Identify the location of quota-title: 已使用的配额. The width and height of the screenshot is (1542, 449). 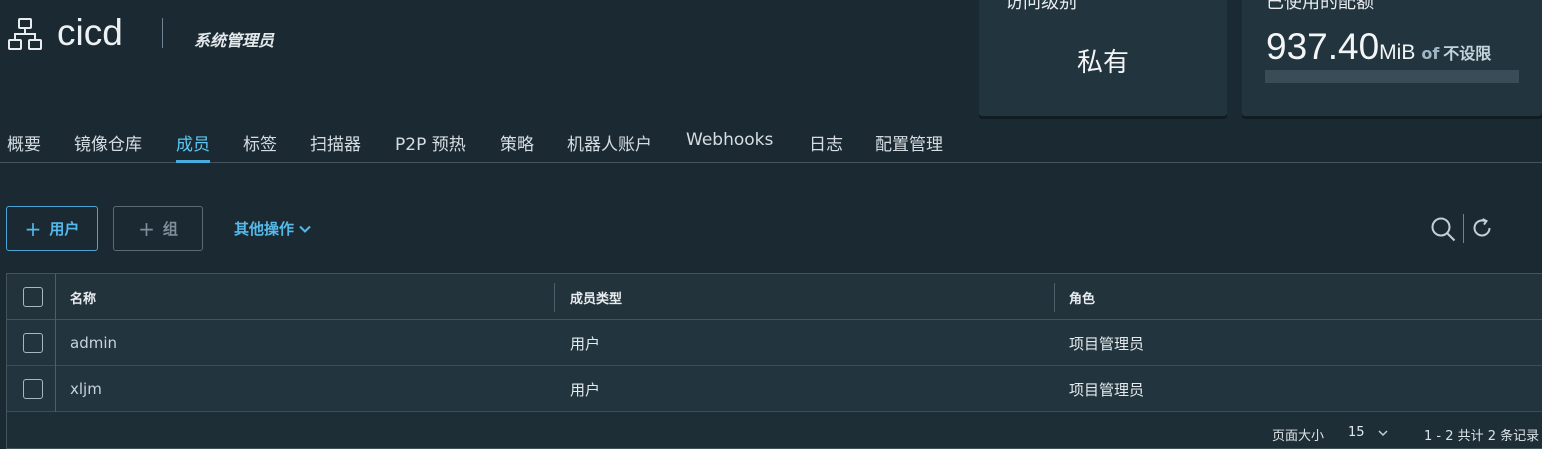
(1320, 6).